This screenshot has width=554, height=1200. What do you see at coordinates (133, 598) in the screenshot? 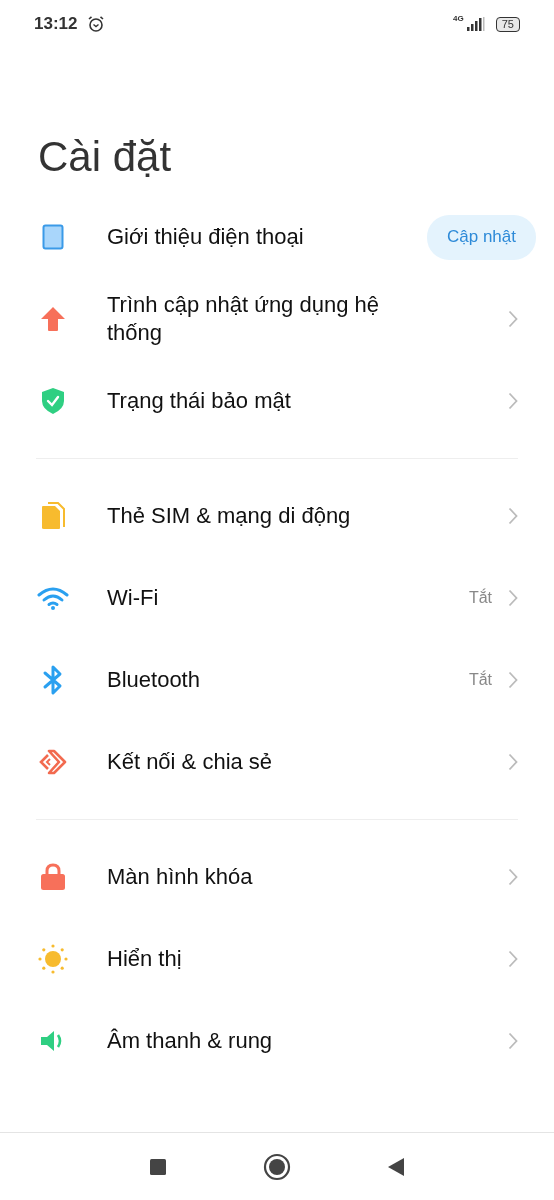
I see `item-label: Wi-Fi` at bounding box center [133, 598].